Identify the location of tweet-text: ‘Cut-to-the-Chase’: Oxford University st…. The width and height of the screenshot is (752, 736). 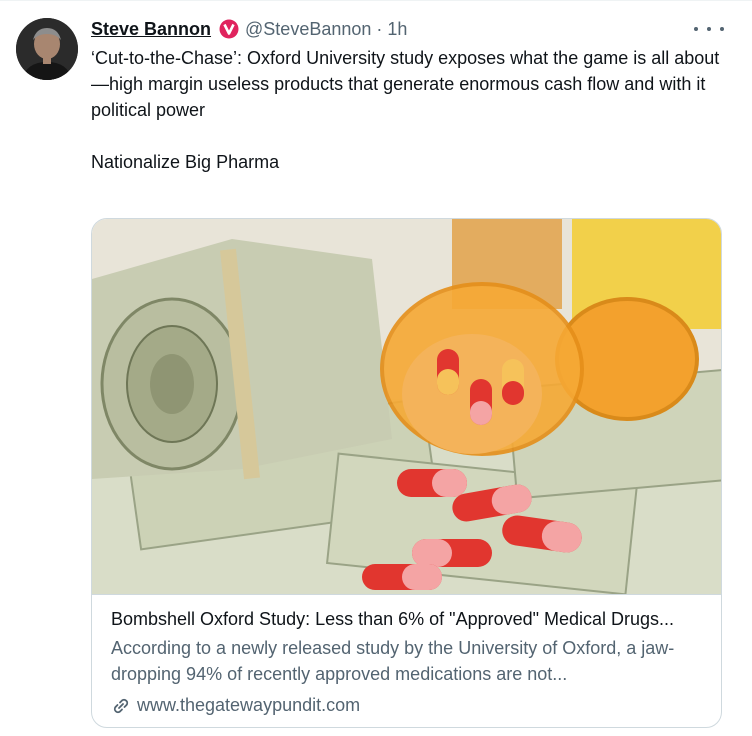
(406, 110).